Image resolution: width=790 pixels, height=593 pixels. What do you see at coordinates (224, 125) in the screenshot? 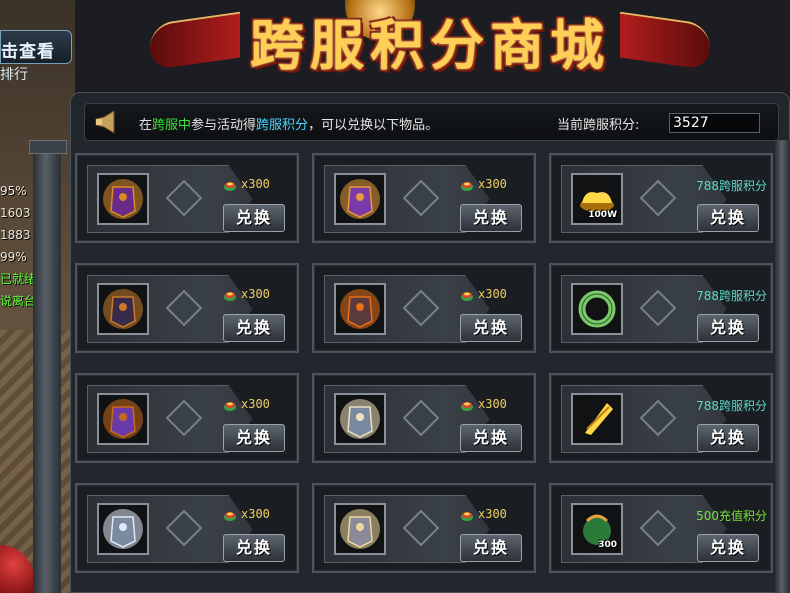
I see `info-middle: 参与活动得` at bounding box center [224, 125].